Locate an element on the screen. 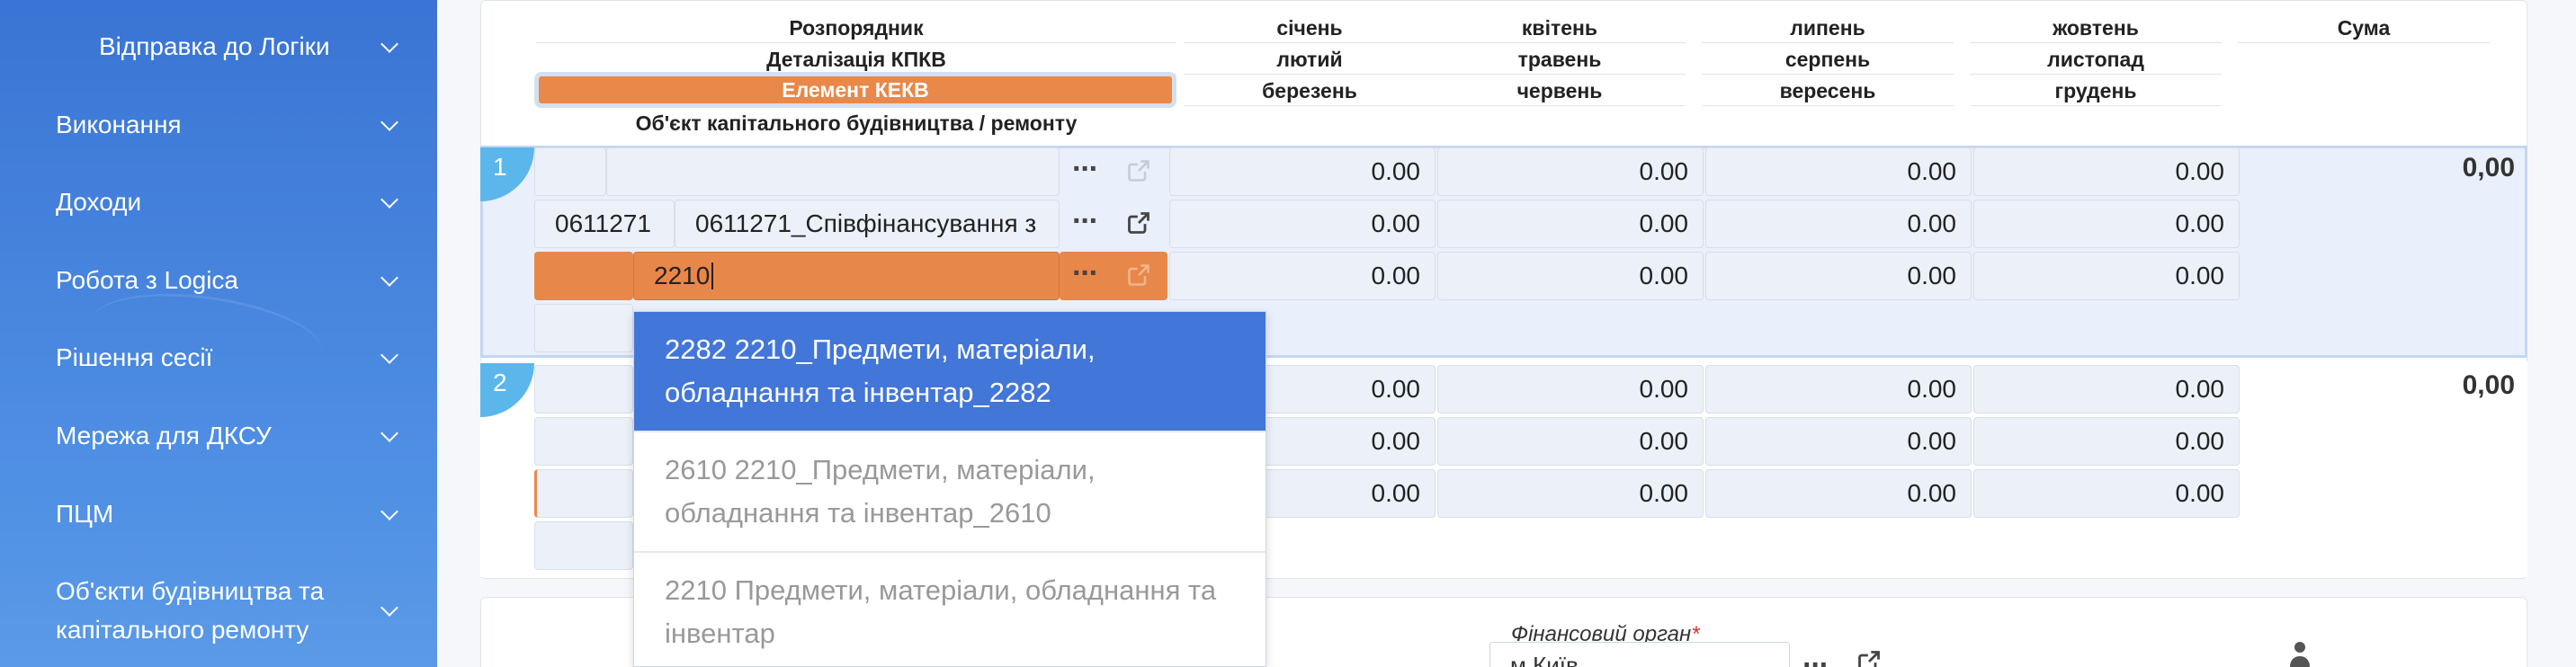 The image size is (2576, 667). kpkv-name-field: 0611271_Співфінансування з is located at coordinates (867, 224).